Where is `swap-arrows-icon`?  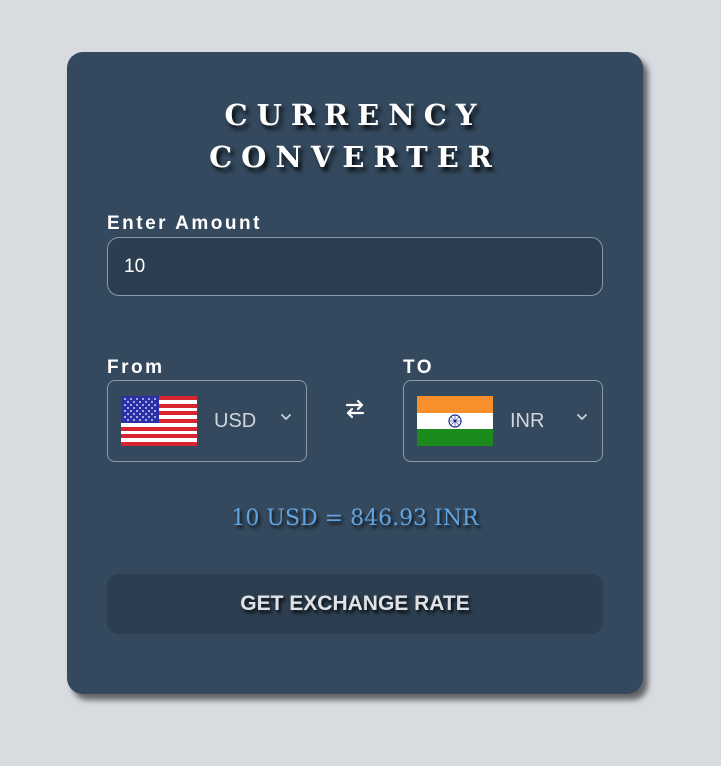 swap-arrows-icon is located at coordinates (355, 409).